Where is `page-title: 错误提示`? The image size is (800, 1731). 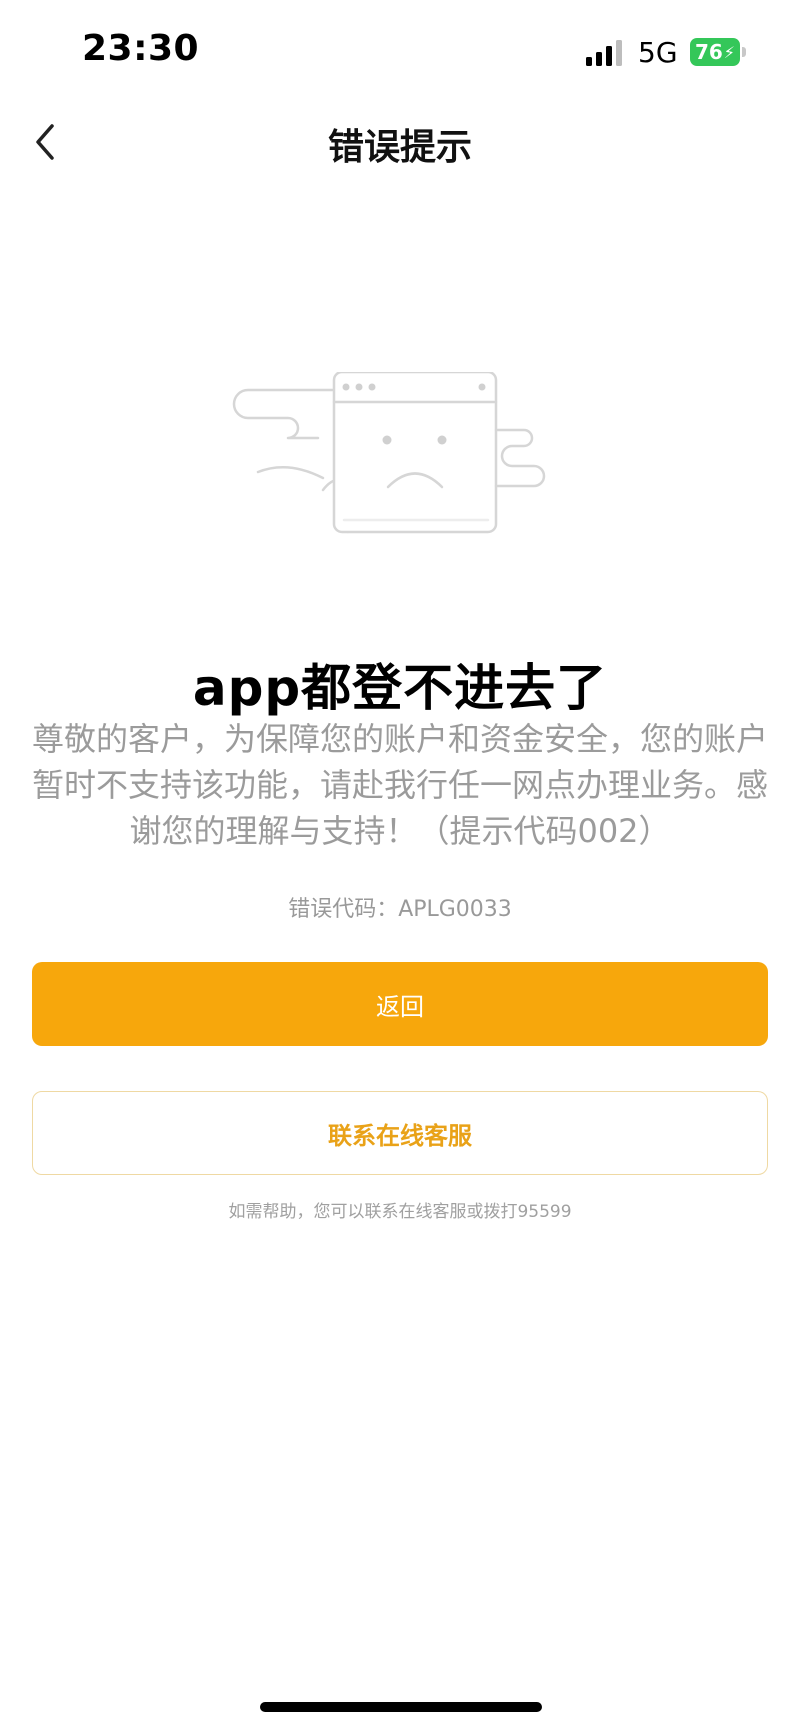 page-title: 错误提示 is located at coordinates (399, 147).